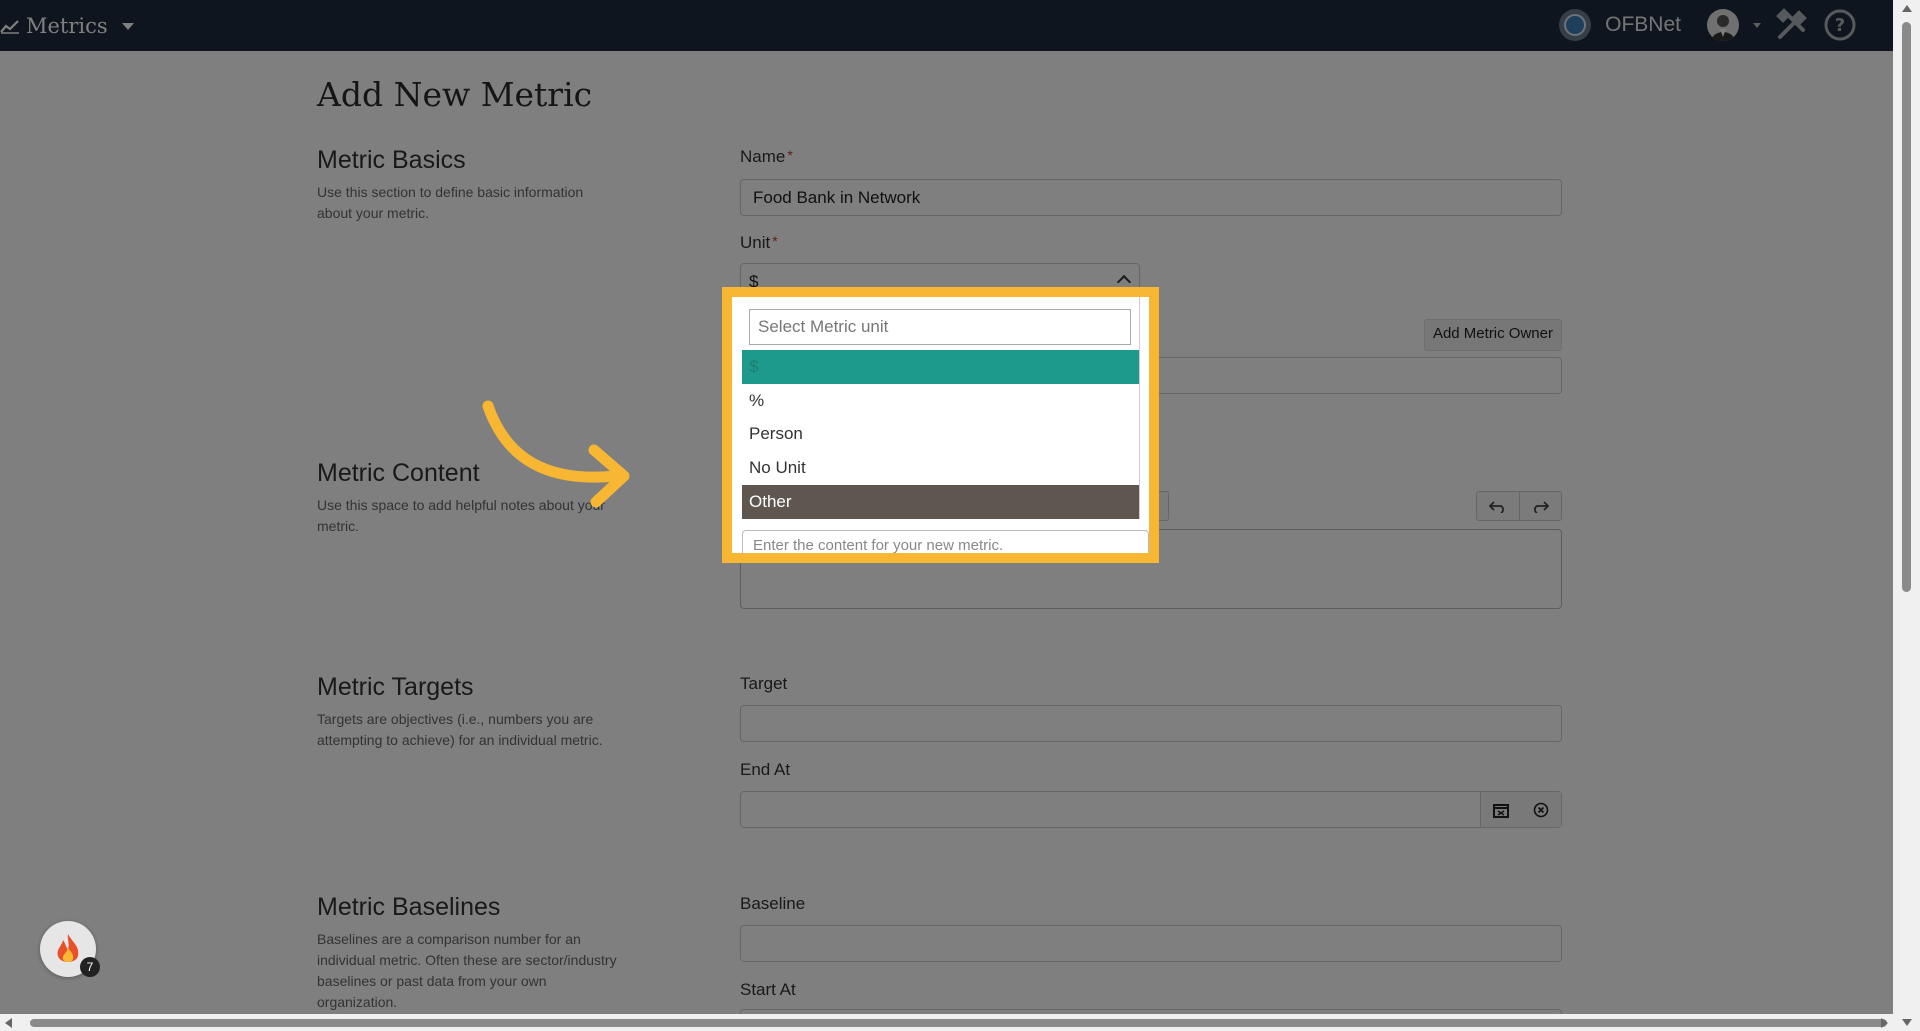  I want to click on scroll-up-icon, so click(1907, 8).